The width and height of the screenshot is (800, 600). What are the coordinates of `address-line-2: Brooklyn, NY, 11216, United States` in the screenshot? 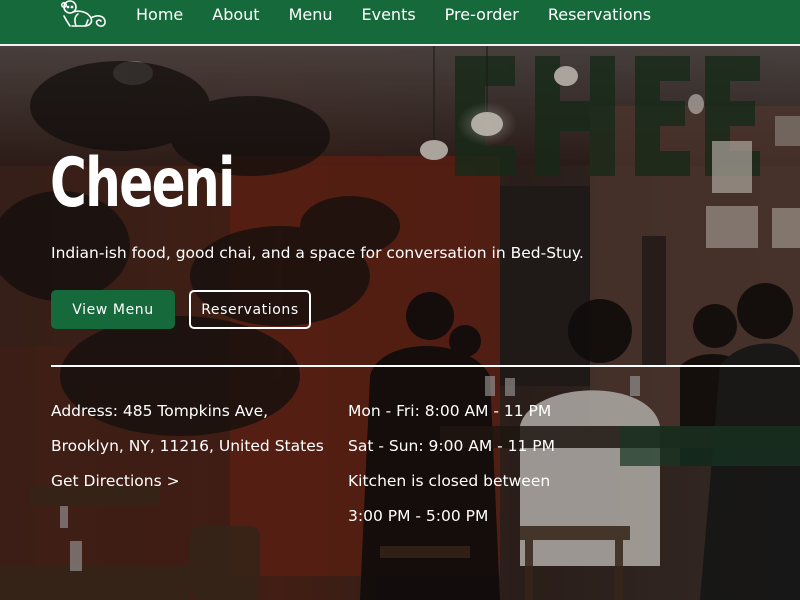 It's located at (187, 446).